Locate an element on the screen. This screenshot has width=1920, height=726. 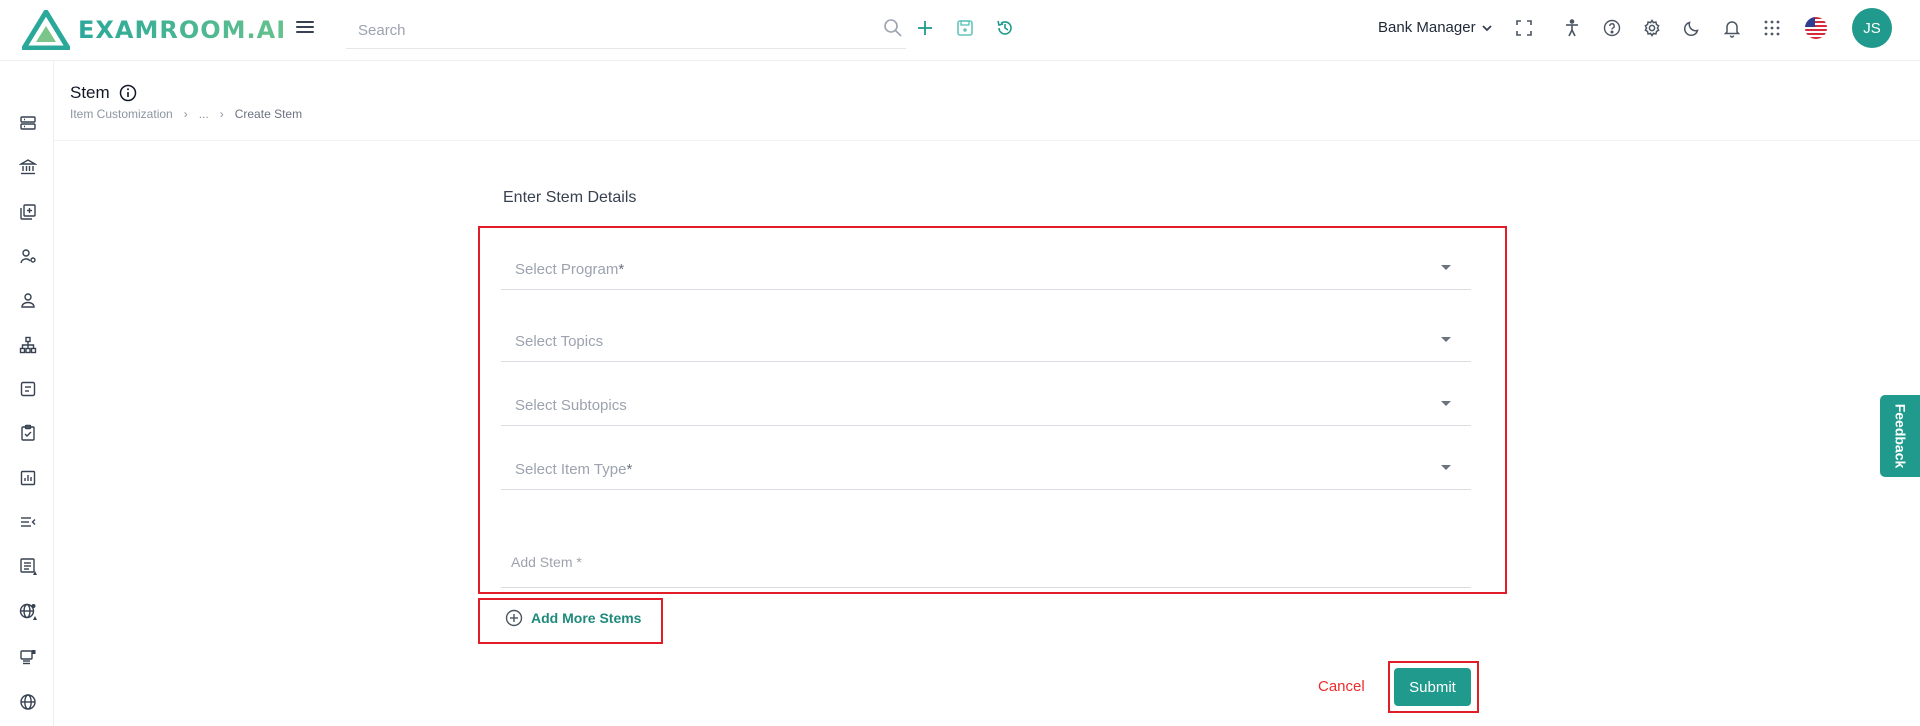
form-icon is located at coordinates (28, 389).